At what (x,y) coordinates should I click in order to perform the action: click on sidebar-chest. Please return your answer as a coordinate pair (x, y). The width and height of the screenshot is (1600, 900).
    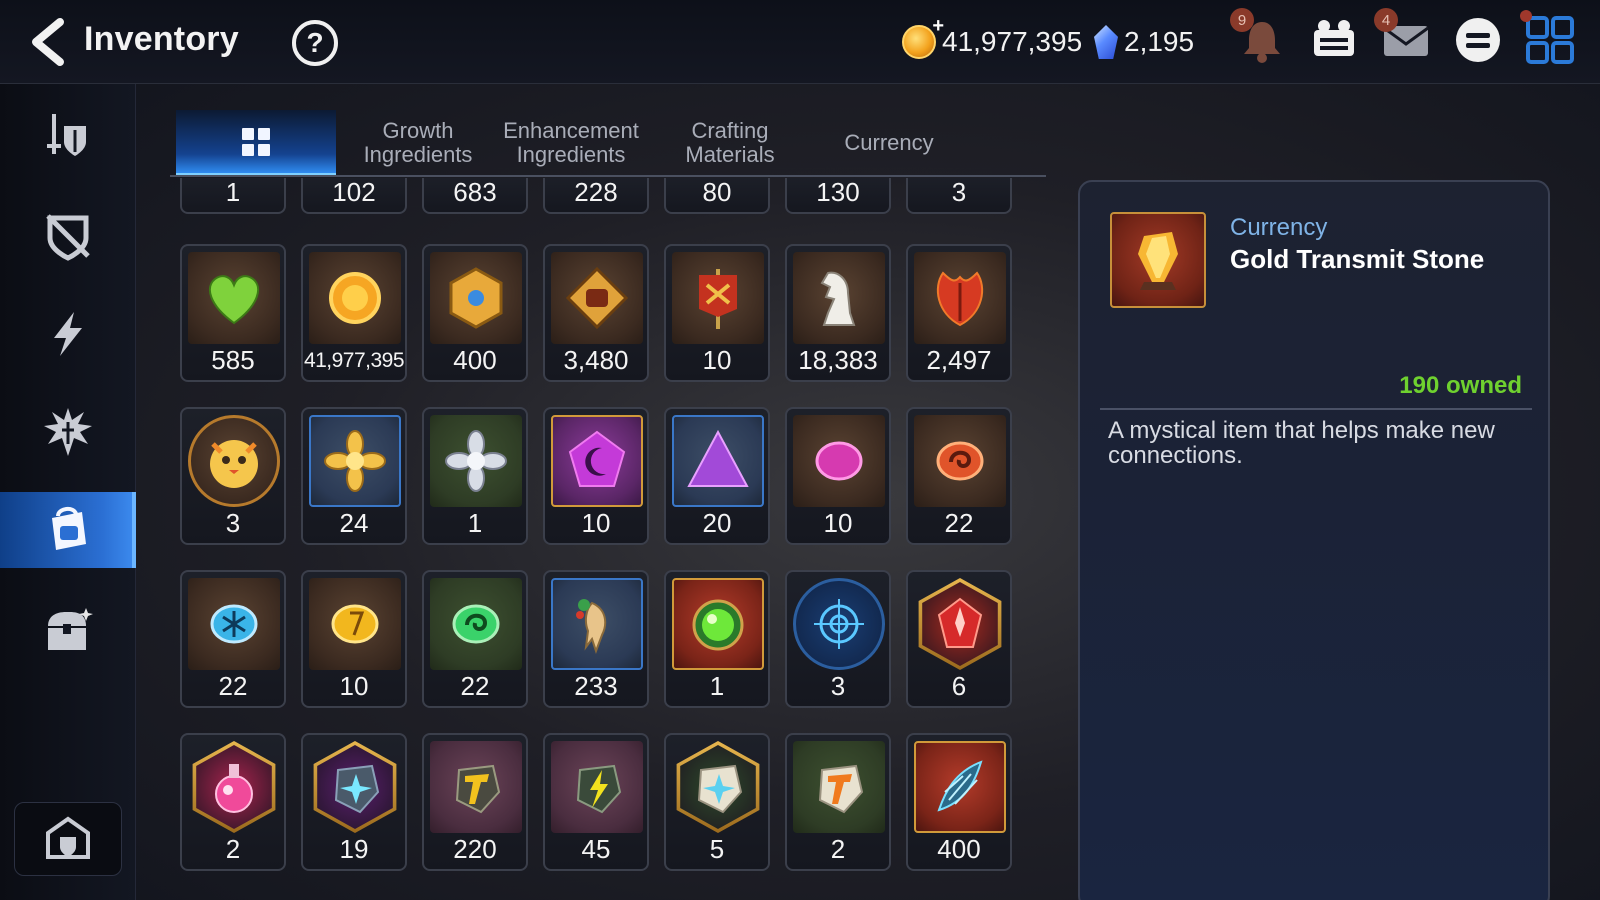
    Looking at the image, I should click on (68, 630).